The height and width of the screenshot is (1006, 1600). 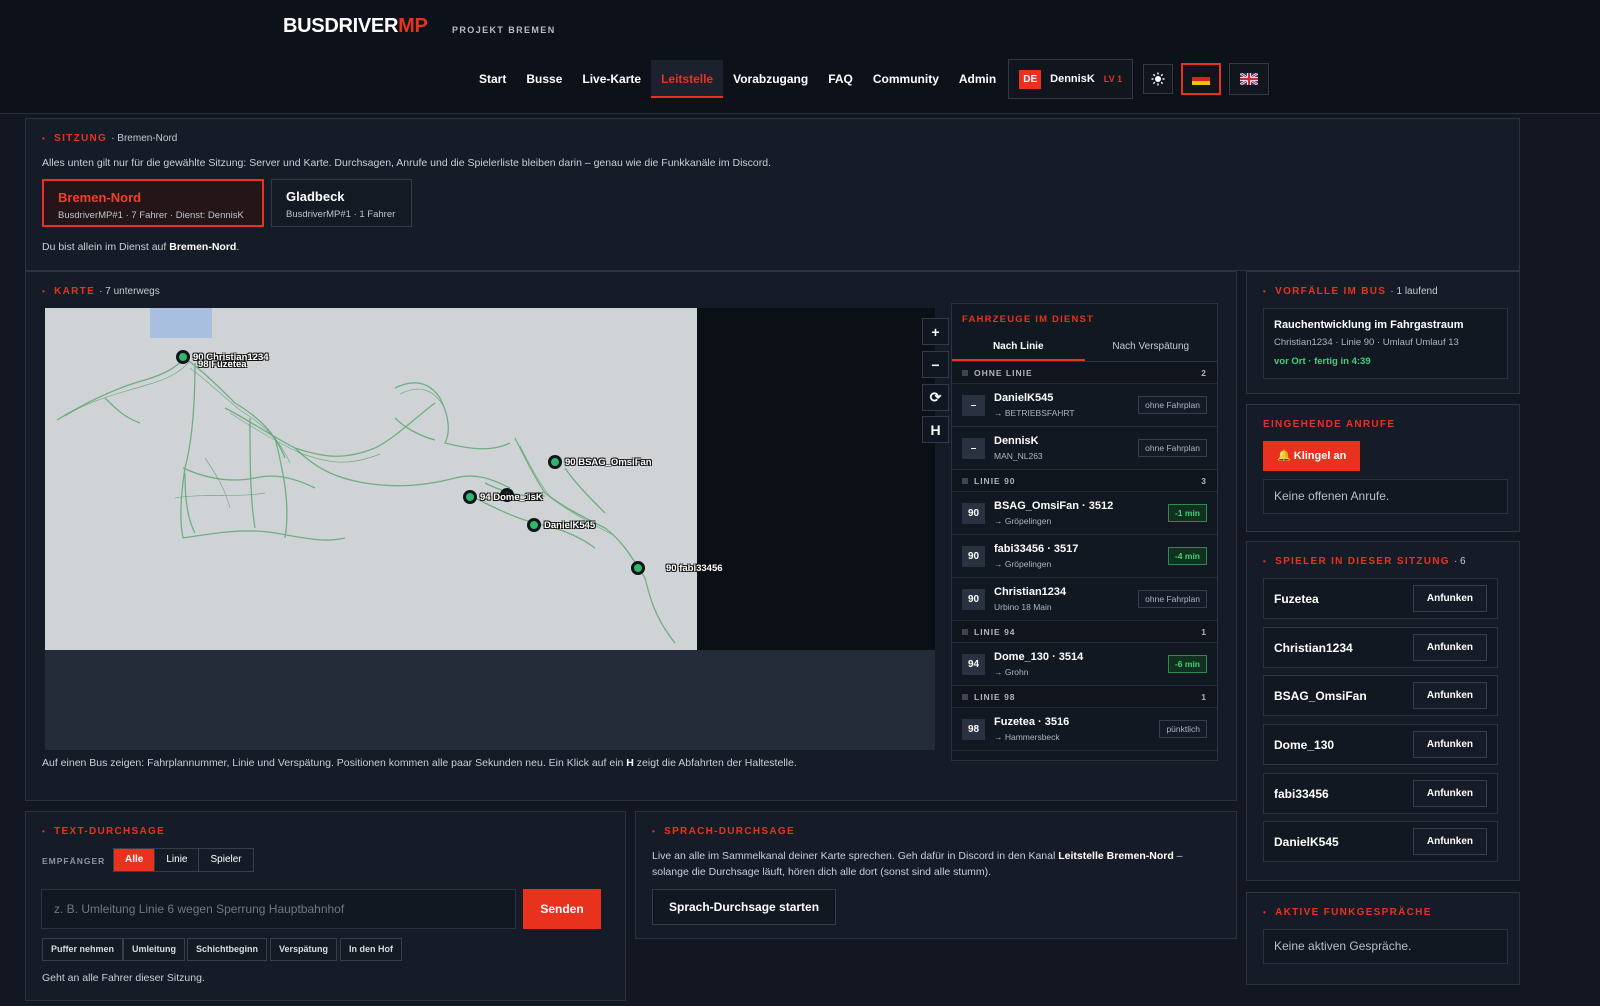 What do you see at coordinates (1071, 79) in the screenshot?
I see `user-menu: DE DennisK LV 1` at bounding box center [1071, 79].